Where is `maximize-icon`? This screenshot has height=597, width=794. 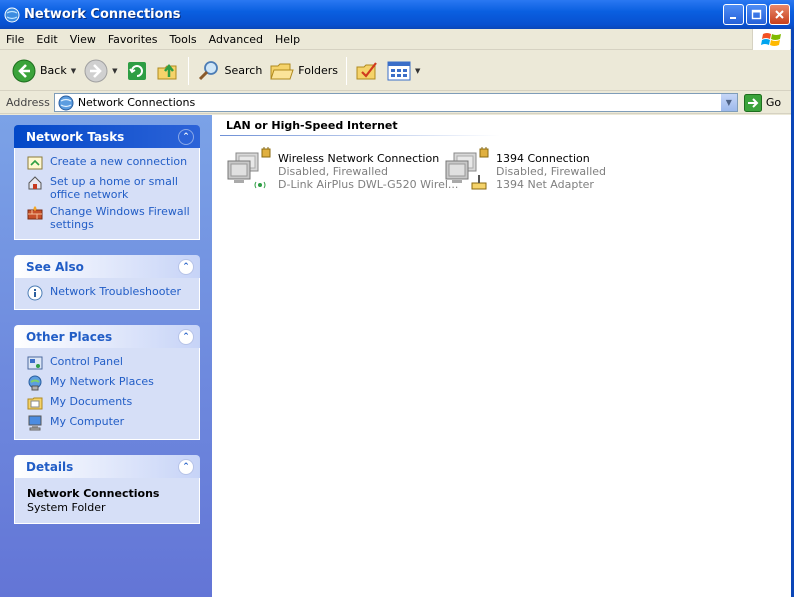 maximize-icon is located at coordinates (756, 14).